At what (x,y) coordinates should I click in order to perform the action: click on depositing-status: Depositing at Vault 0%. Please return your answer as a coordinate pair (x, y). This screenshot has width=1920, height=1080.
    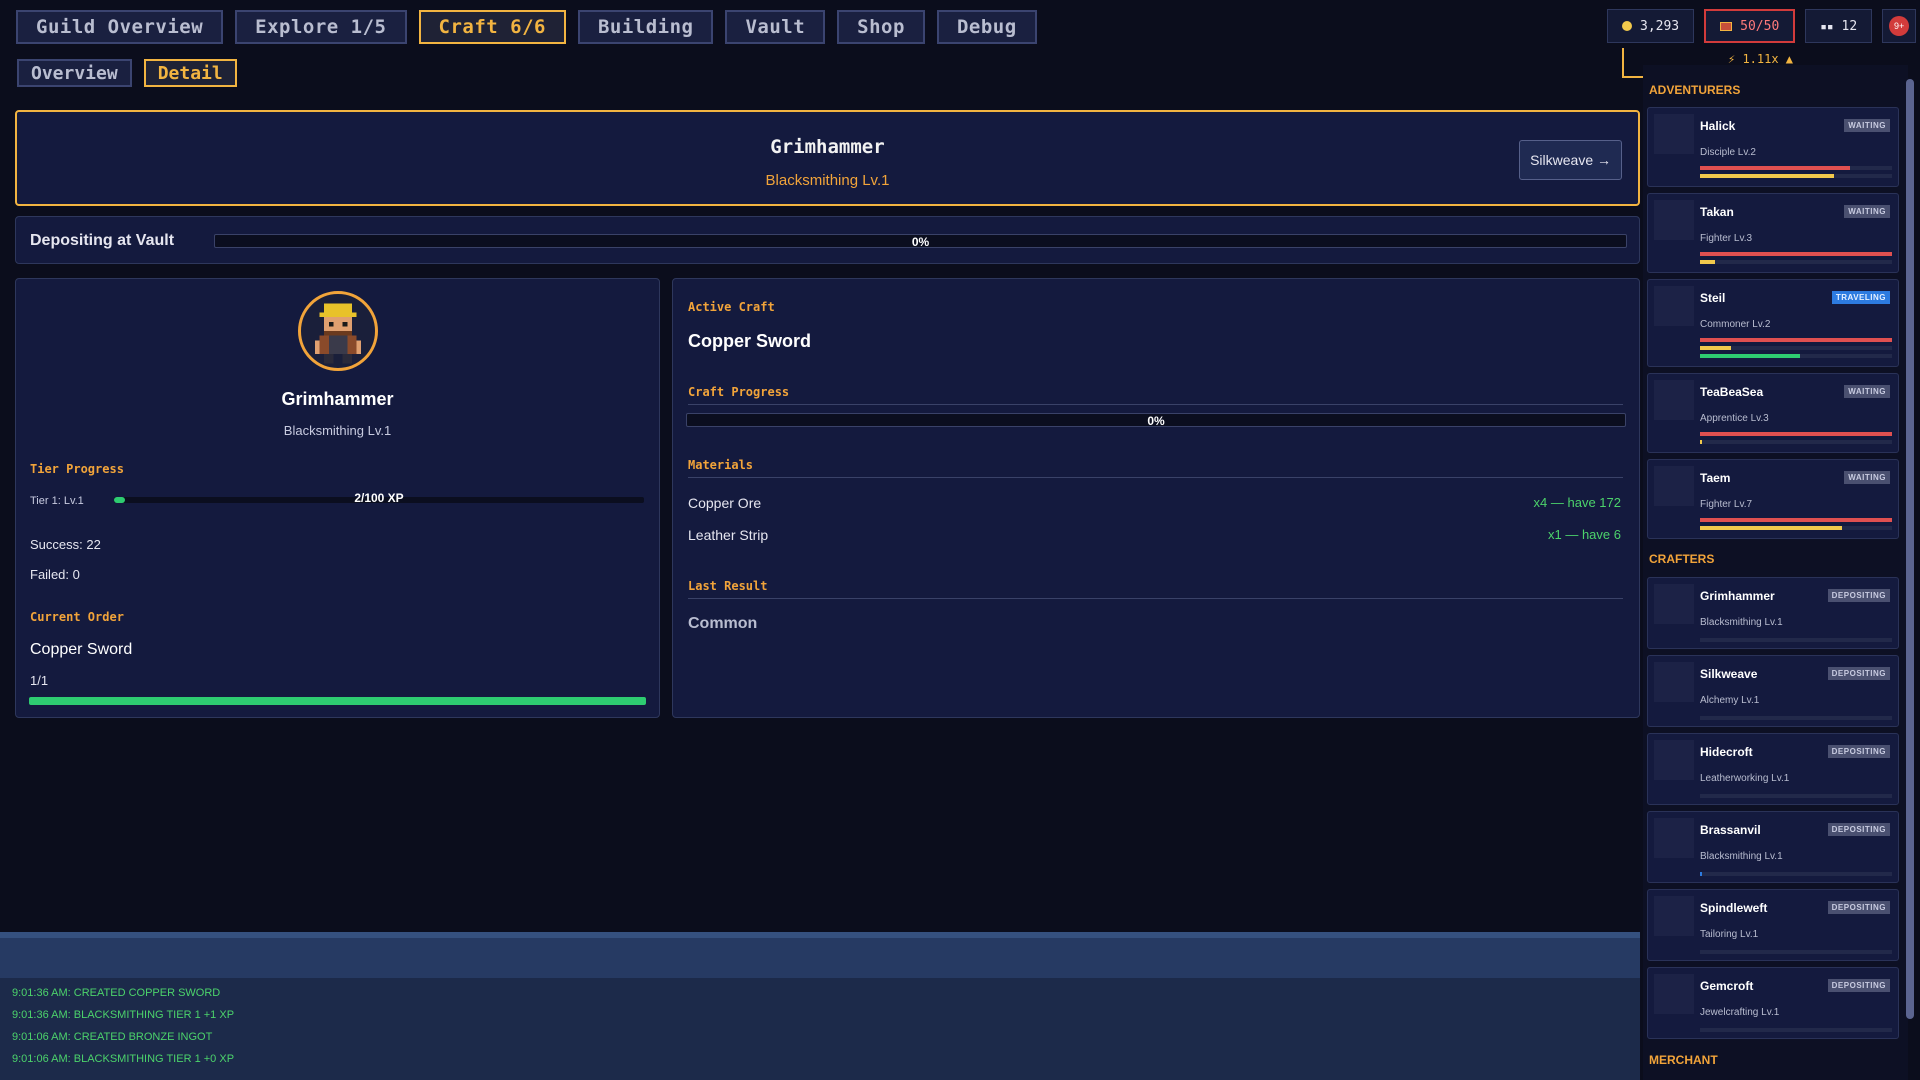
    Looking at the image, I should click on (827, 240).